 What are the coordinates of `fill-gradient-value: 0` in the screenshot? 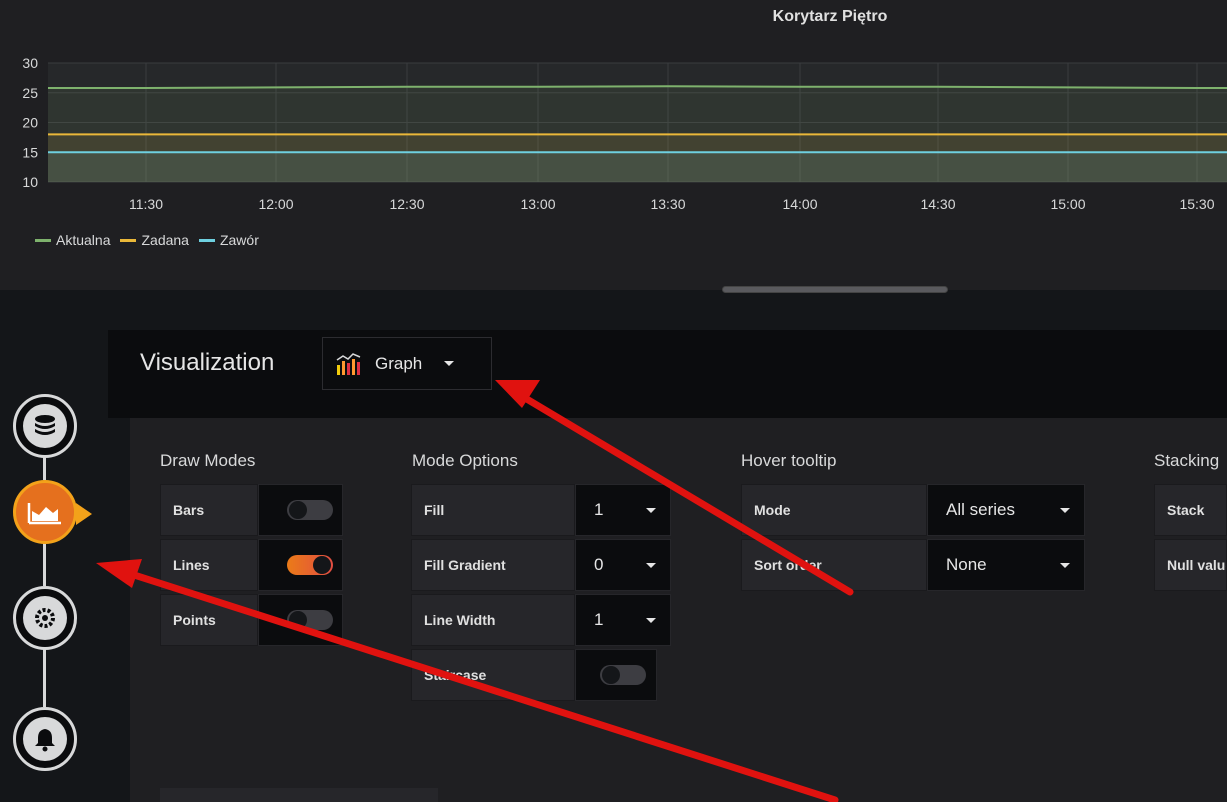 It's located at (599, 564).